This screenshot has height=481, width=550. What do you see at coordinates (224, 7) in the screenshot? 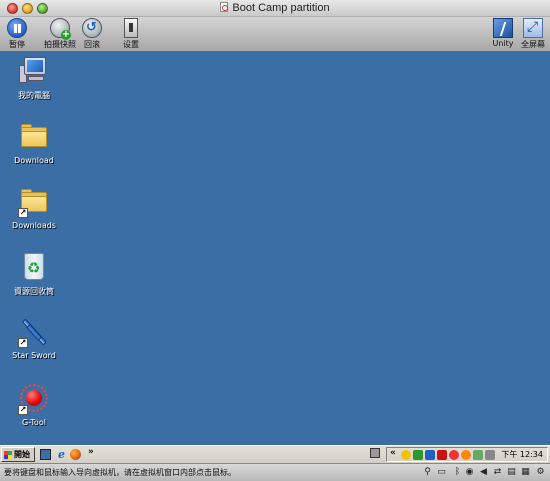
I see `document-icon` at bounding box center [224, 7].